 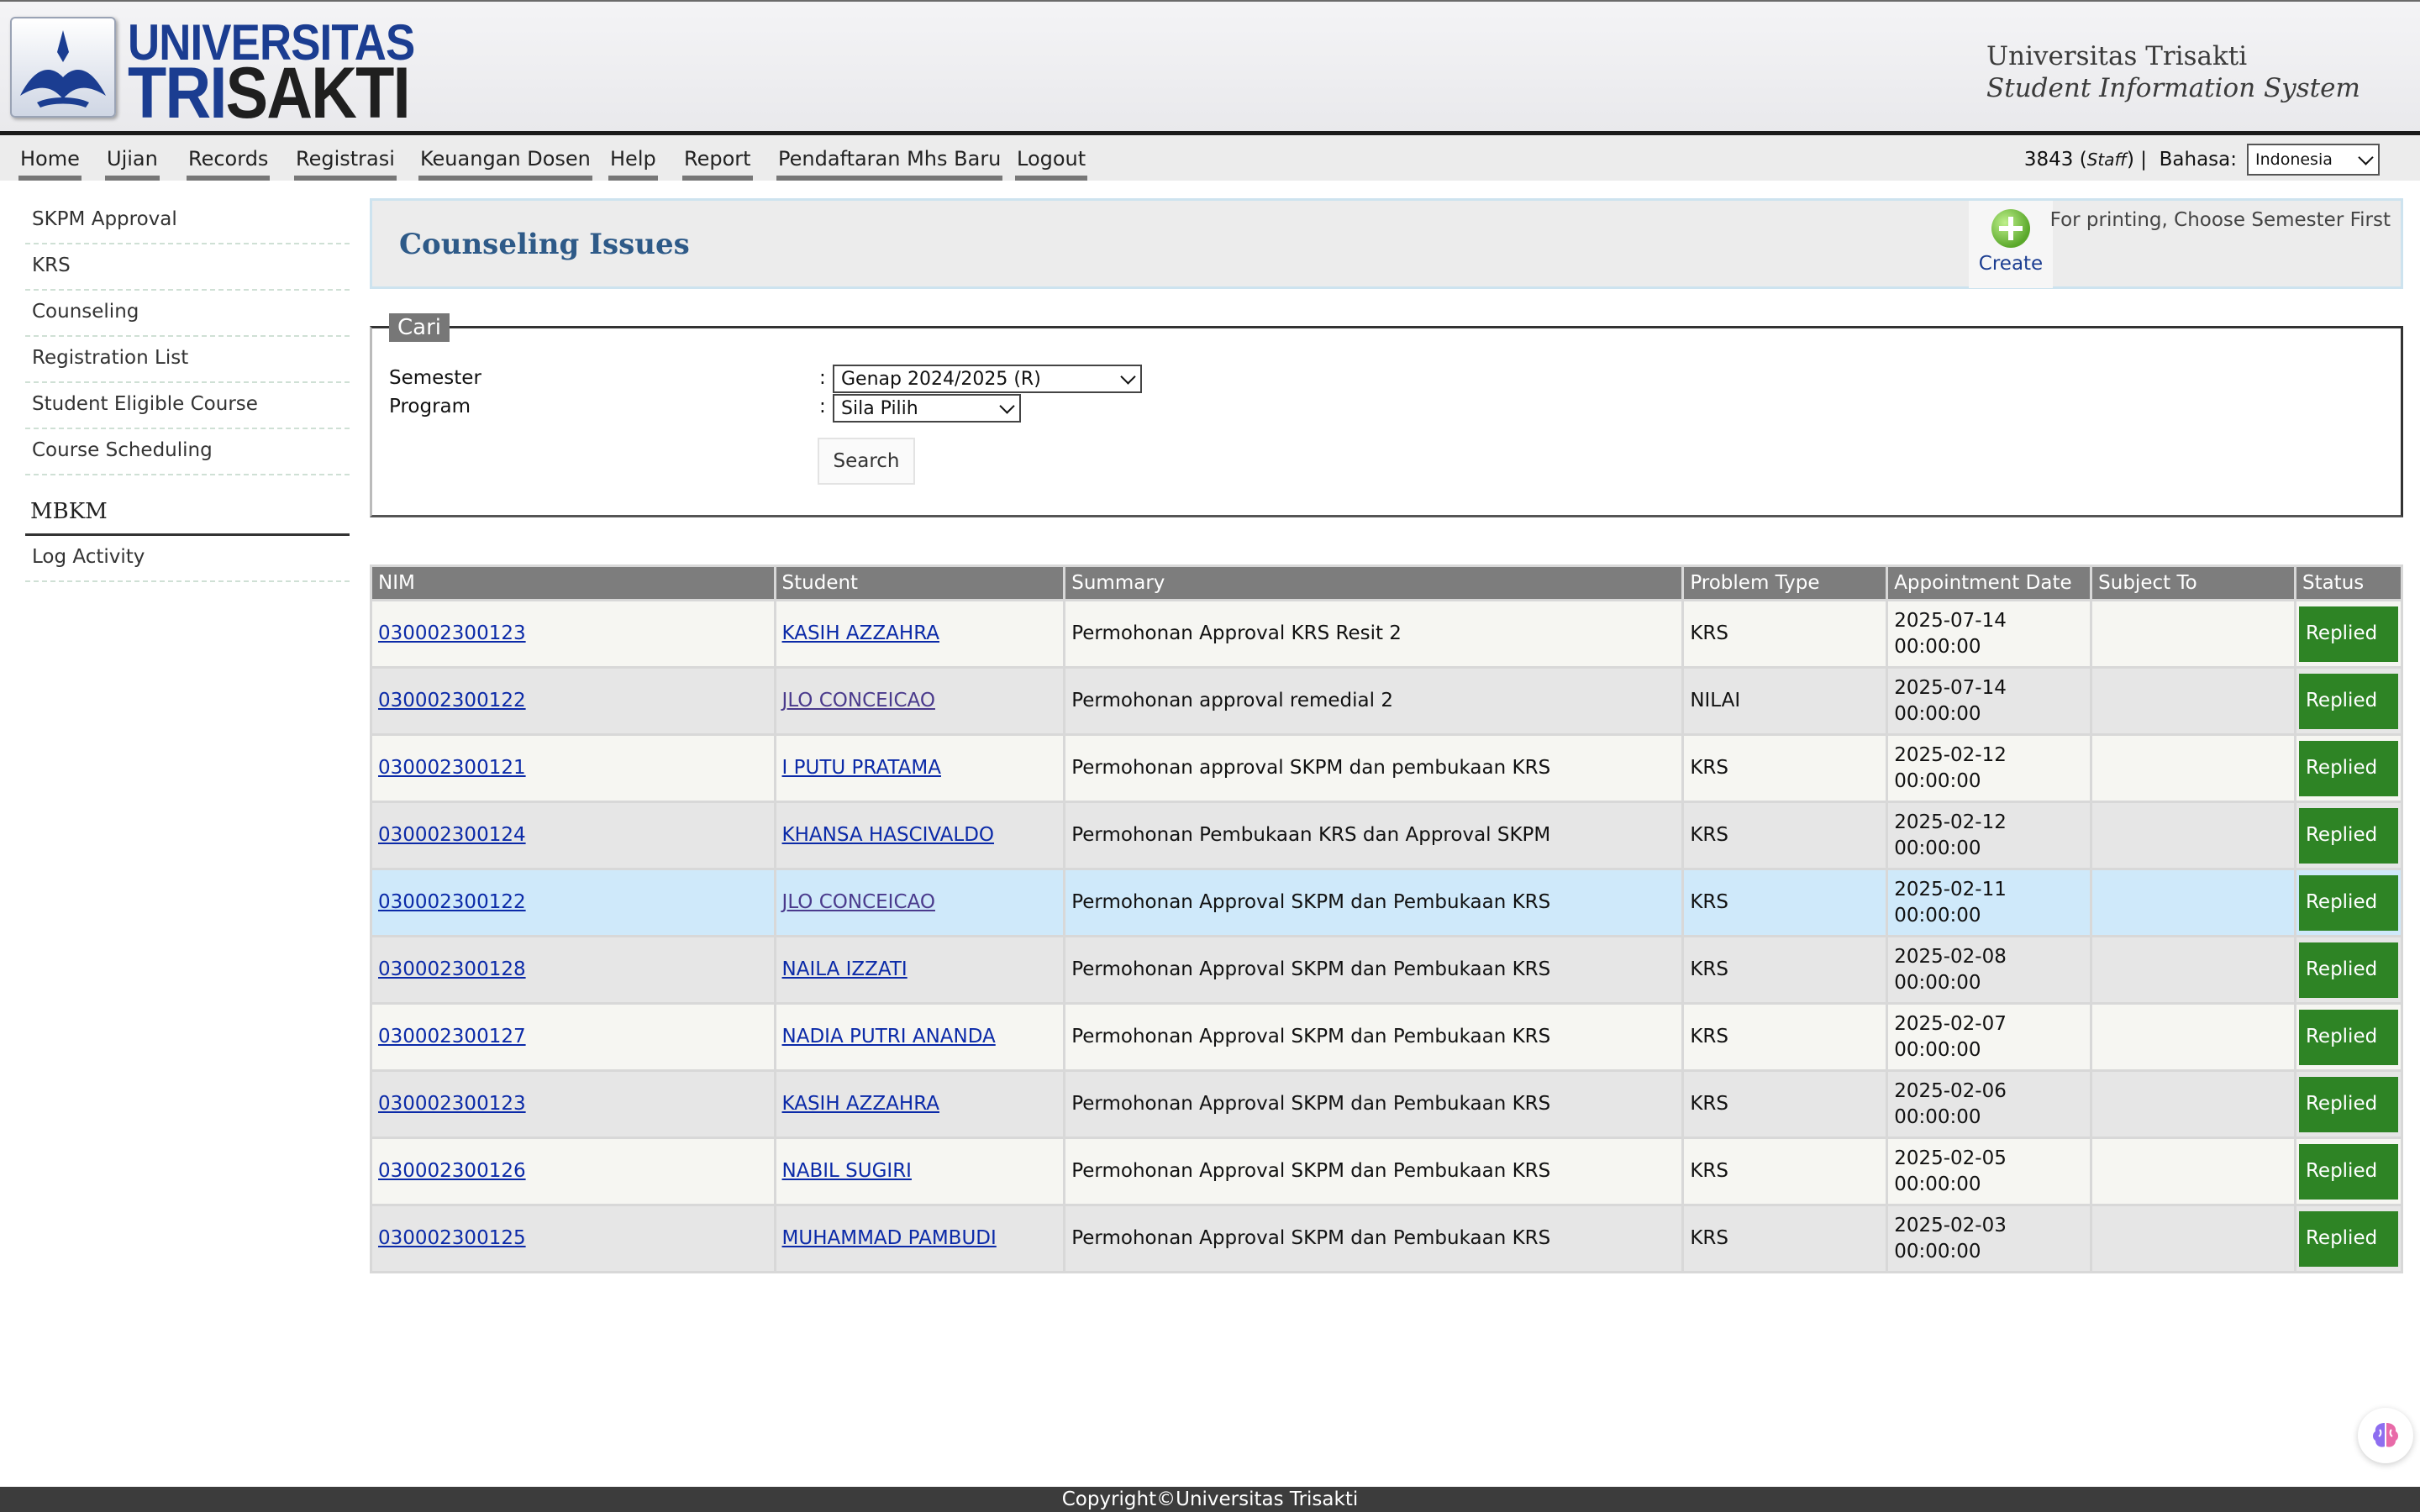 I want to click on nav-report: Report, so click(x=718, y=163).